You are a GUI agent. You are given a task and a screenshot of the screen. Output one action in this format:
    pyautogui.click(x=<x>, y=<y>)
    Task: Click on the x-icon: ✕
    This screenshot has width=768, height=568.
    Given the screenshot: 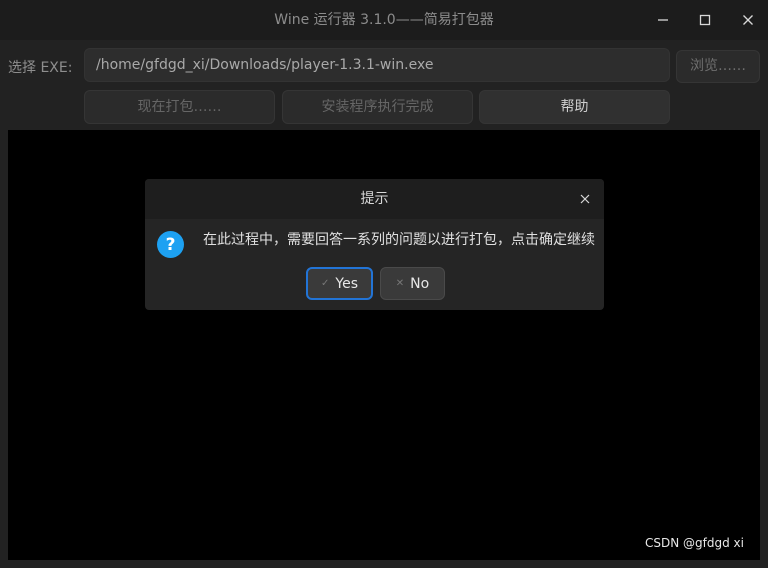 What is the action you would take?
    pyautogui.click(x=400, y=283)
    